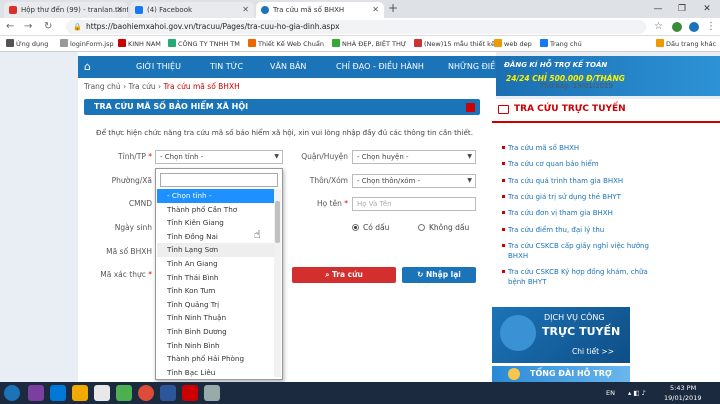  What do you see at coordinates (421, 227) in the screenshot?
I see `radio-icon` at bounding box center [421, 227].